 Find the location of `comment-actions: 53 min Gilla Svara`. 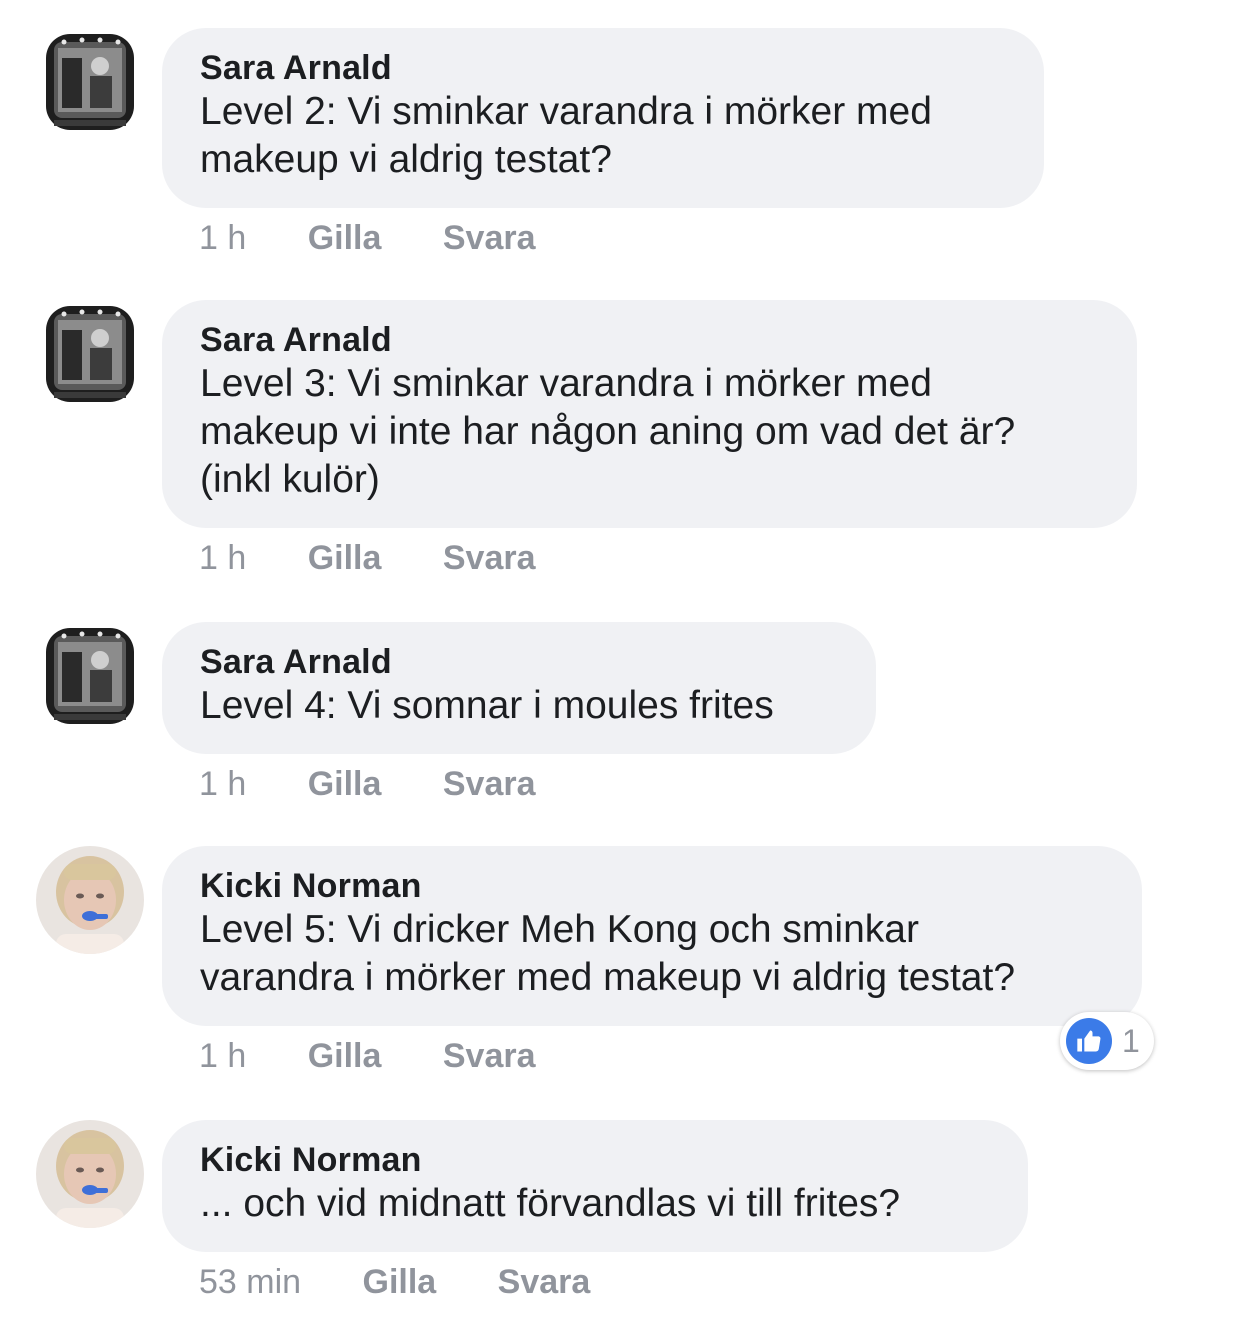

comment-actions: 53 min Gilla Svara is located at coordinates (394, 1282).